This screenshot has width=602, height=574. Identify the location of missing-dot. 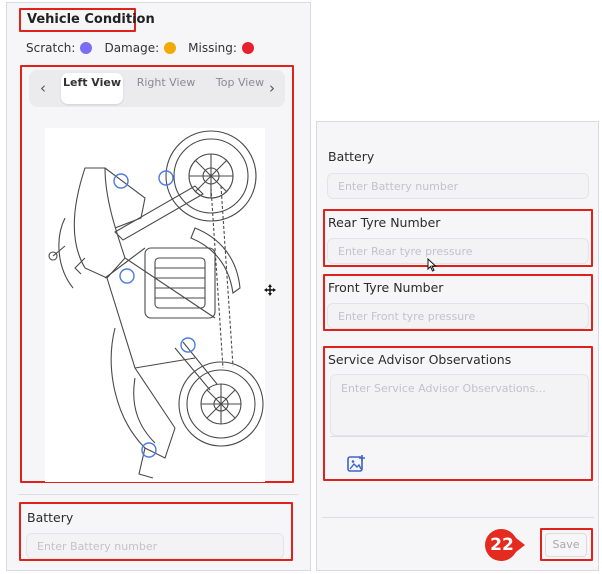
(247, 48).